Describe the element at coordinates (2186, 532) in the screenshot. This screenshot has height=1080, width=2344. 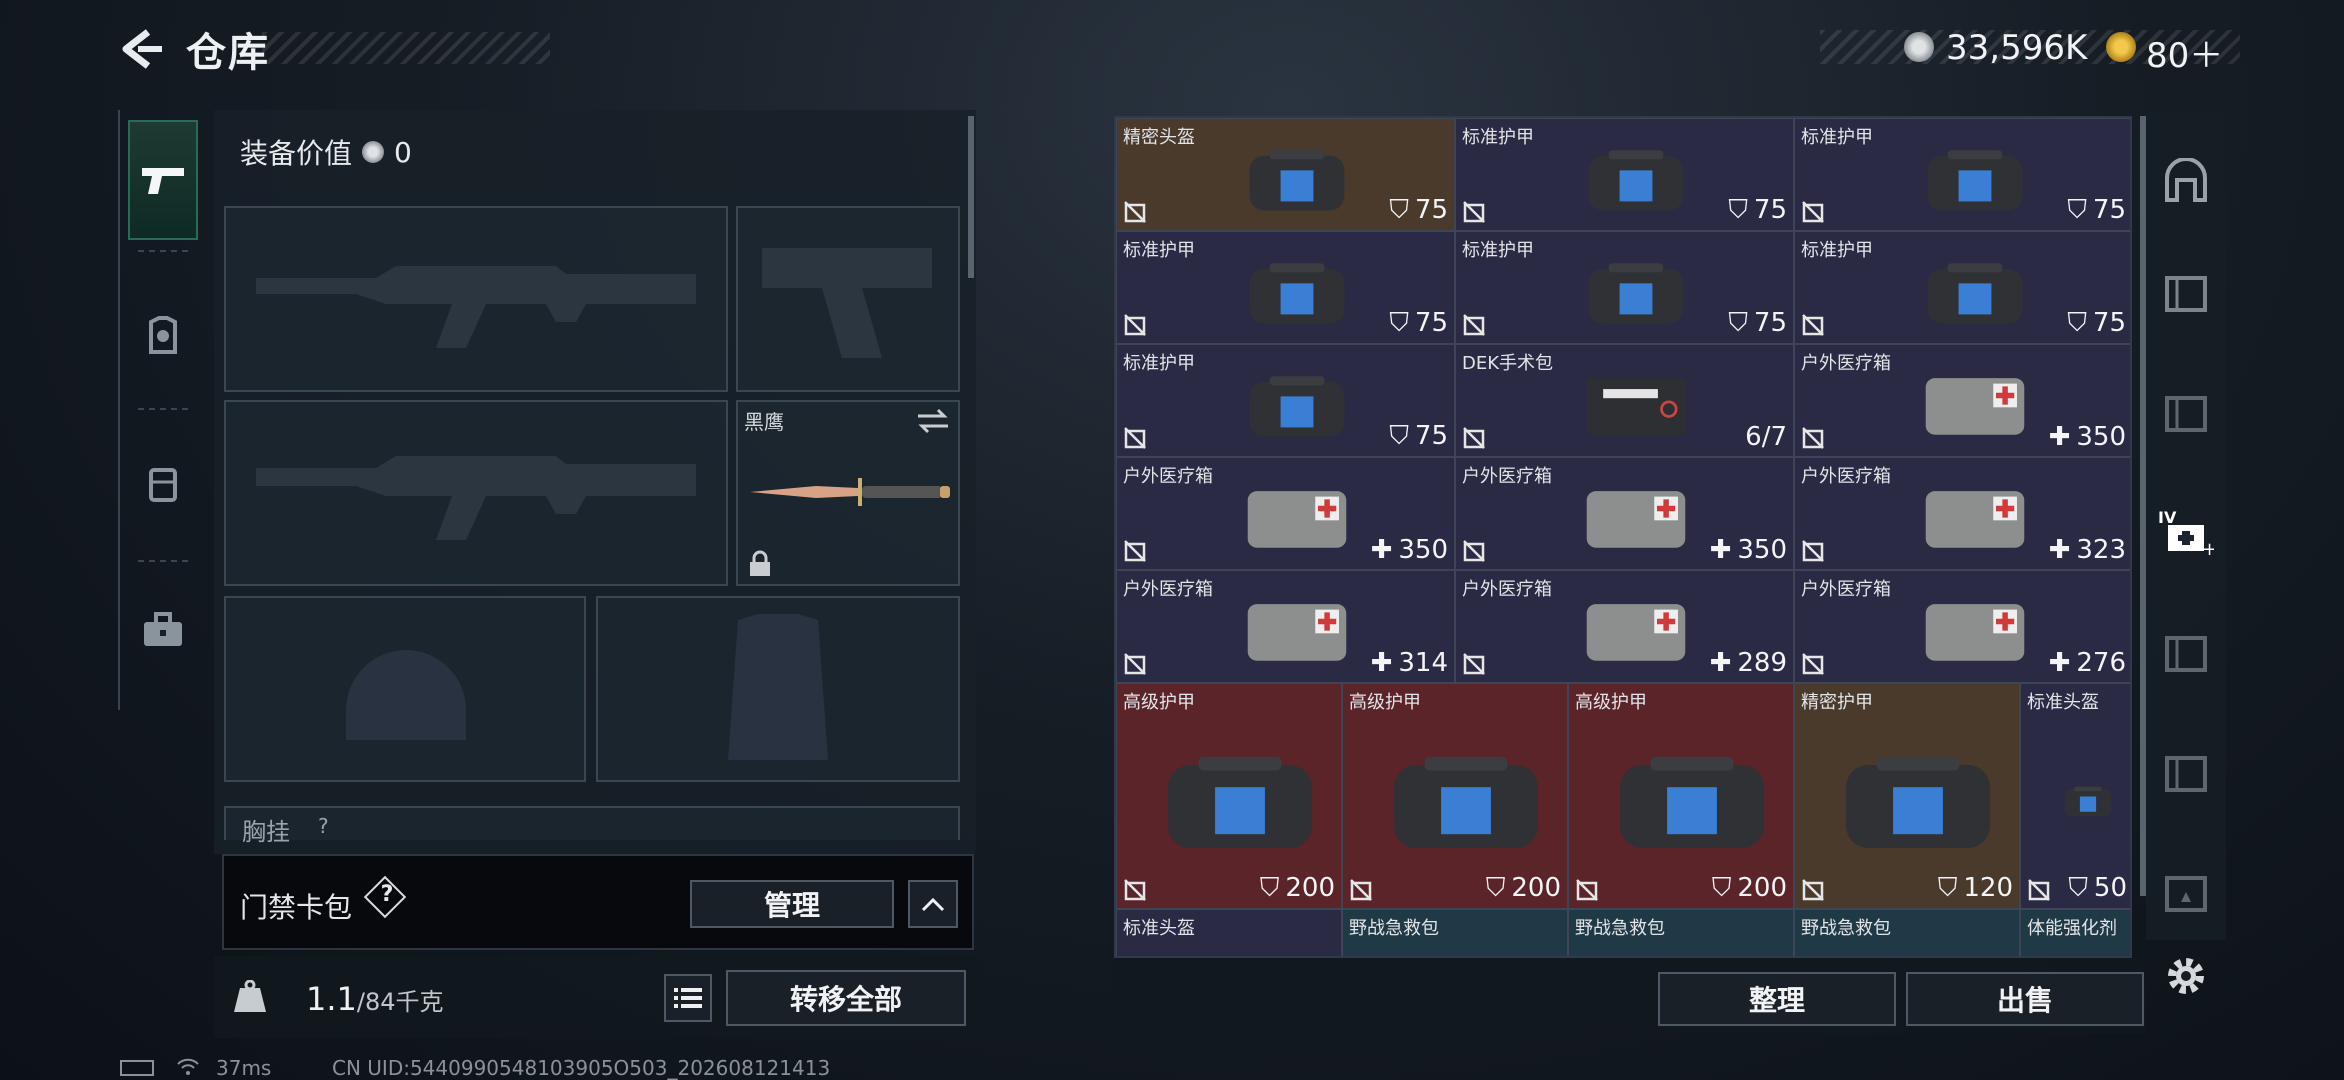
I see `storage-tab-medical: IV +` at that location.